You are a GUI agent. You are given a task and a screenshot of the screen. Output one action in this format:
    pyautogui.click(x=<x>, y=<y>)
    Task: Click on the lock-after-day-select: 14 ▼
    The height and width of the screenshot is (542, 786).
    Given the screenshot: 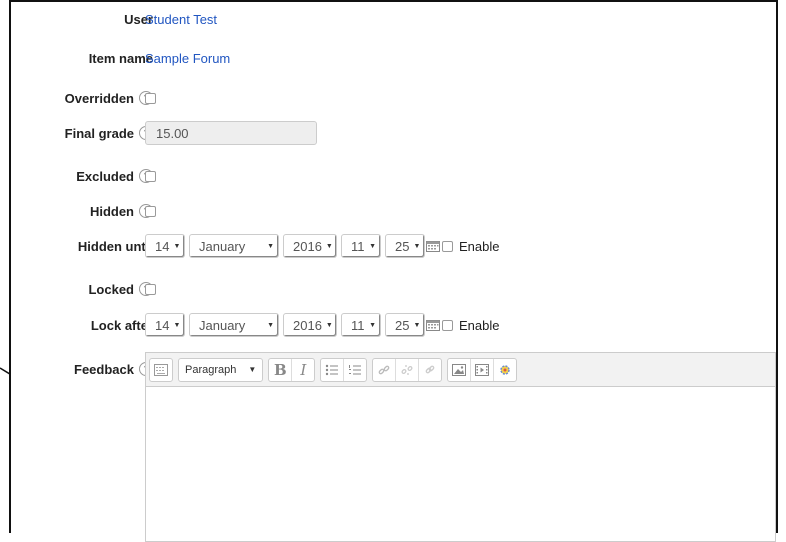 What is the action you would take?
    pyautogui.click(x=165, y=325)
    